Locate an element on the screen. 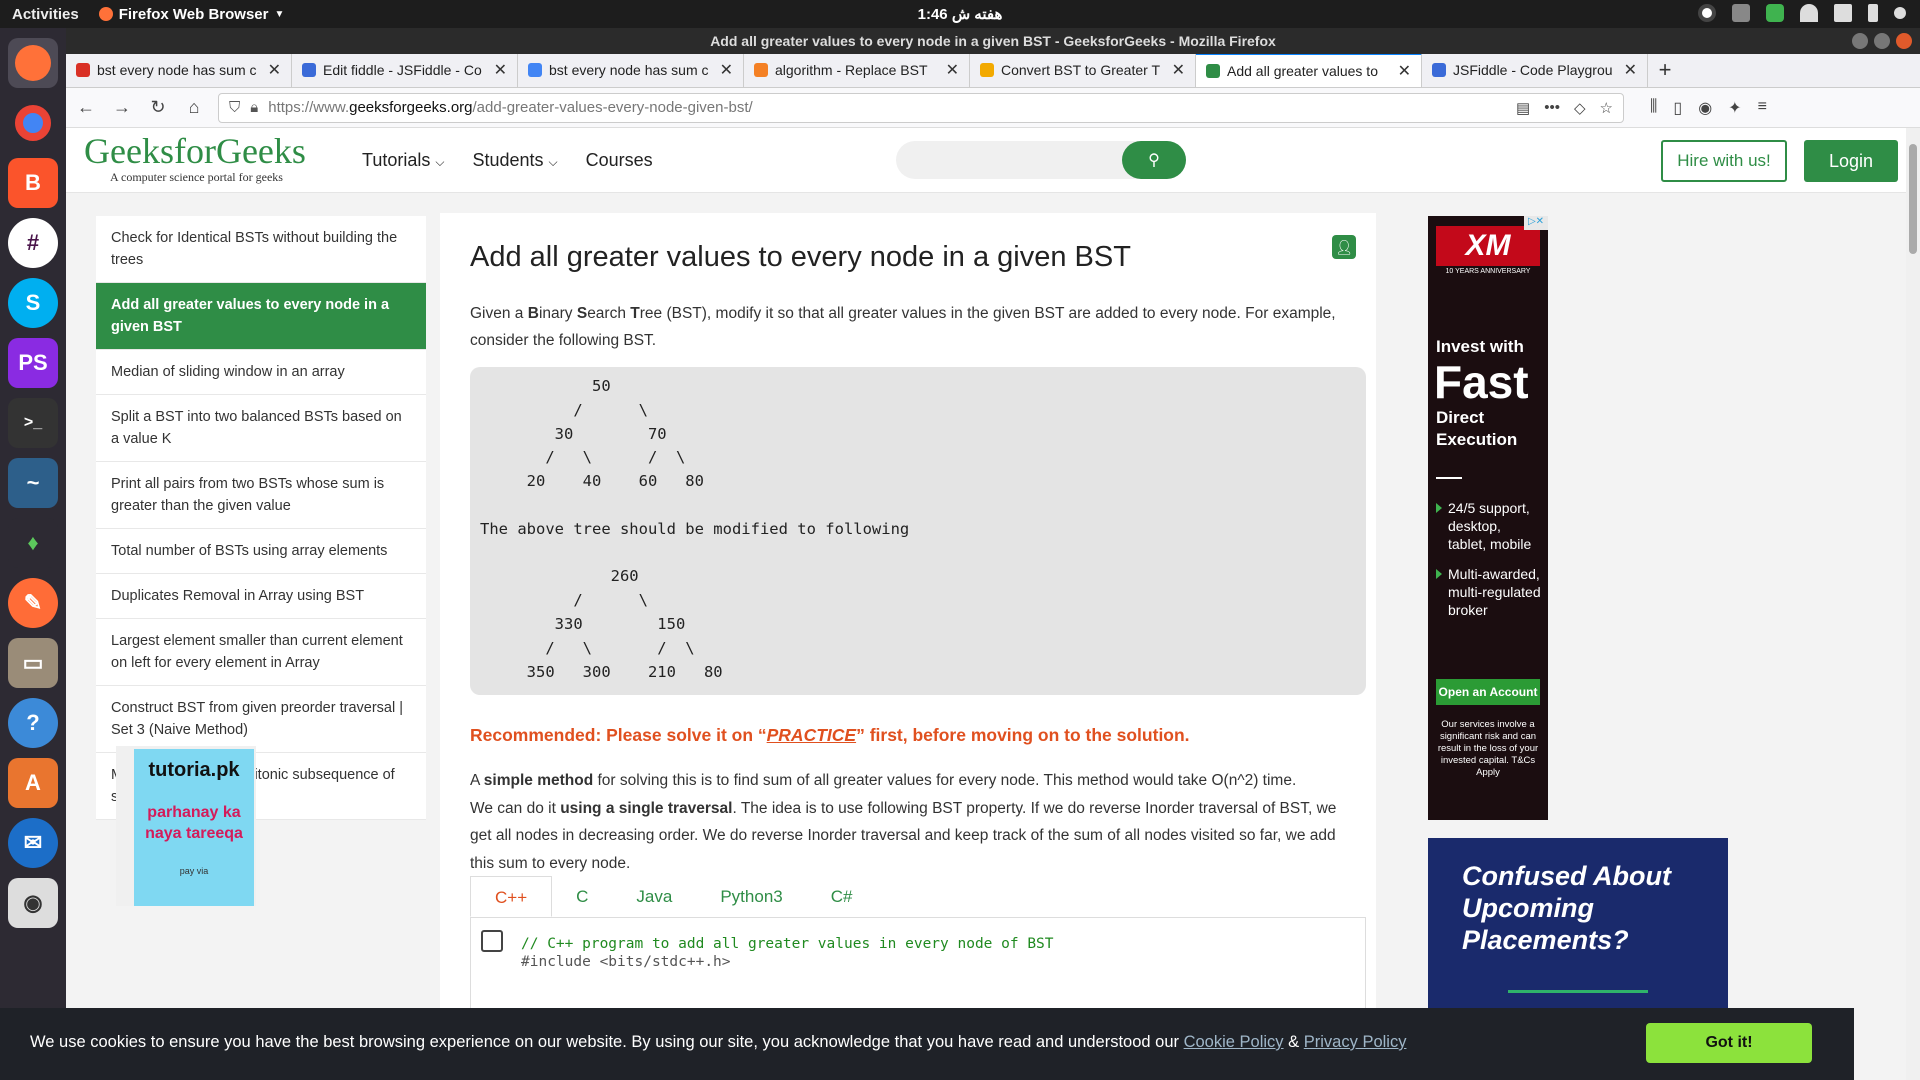 The width and height of the screenshot is (1920, 1080). browser-tab: JSFiddle - Code Playgrou ✕ is located at coordinates (1535, 70).